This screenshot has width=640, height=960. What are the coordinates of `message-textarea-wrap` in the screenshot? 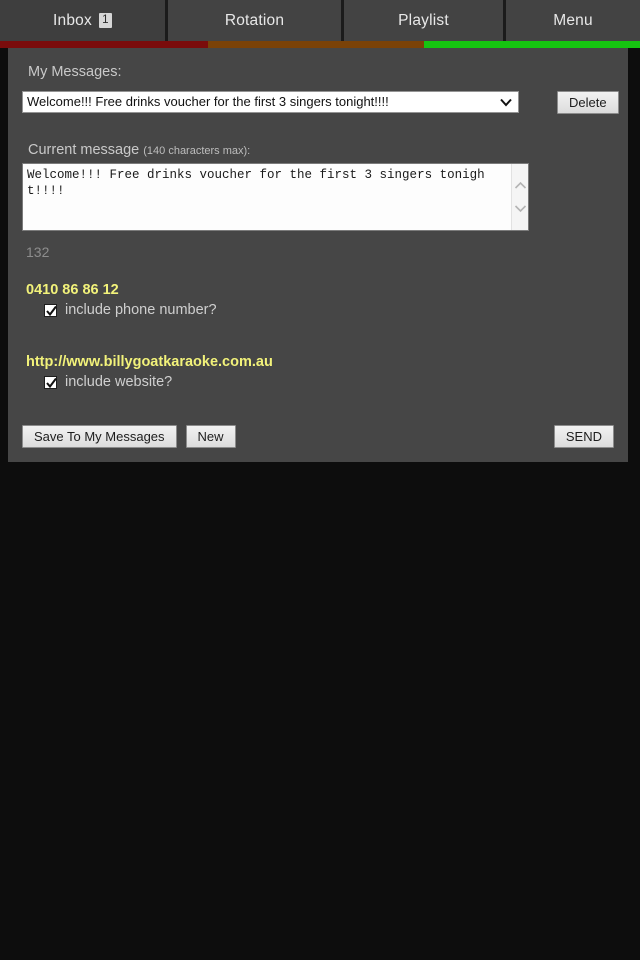 It's located at (275, 199).